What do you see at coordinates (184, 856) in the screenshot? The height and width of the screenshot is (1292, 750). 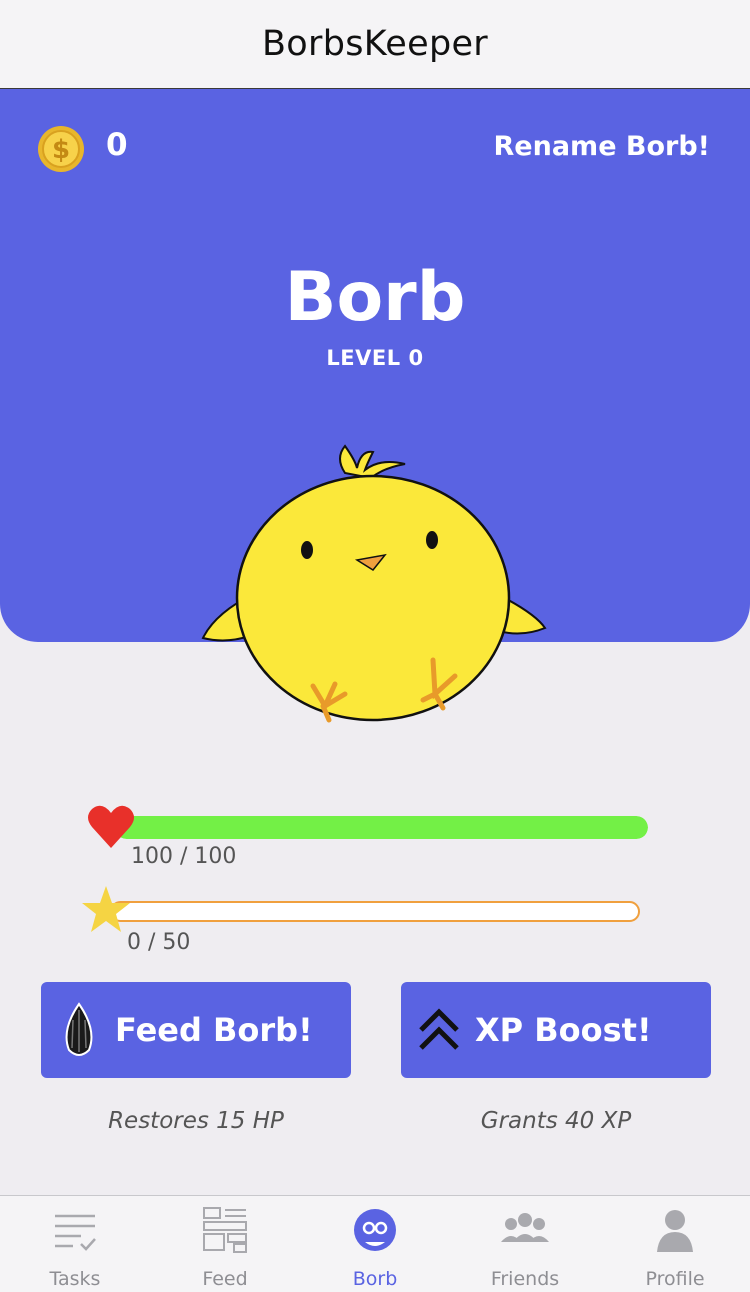 I see `hp-text: 100 / 100` at bounding box center [184, 856].